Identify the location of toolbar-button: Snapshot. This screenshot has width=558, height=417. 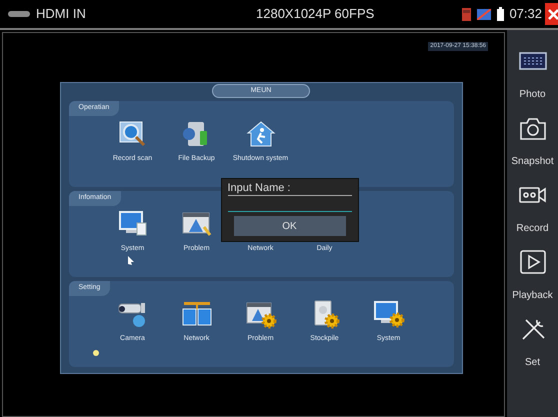
(532, 142).